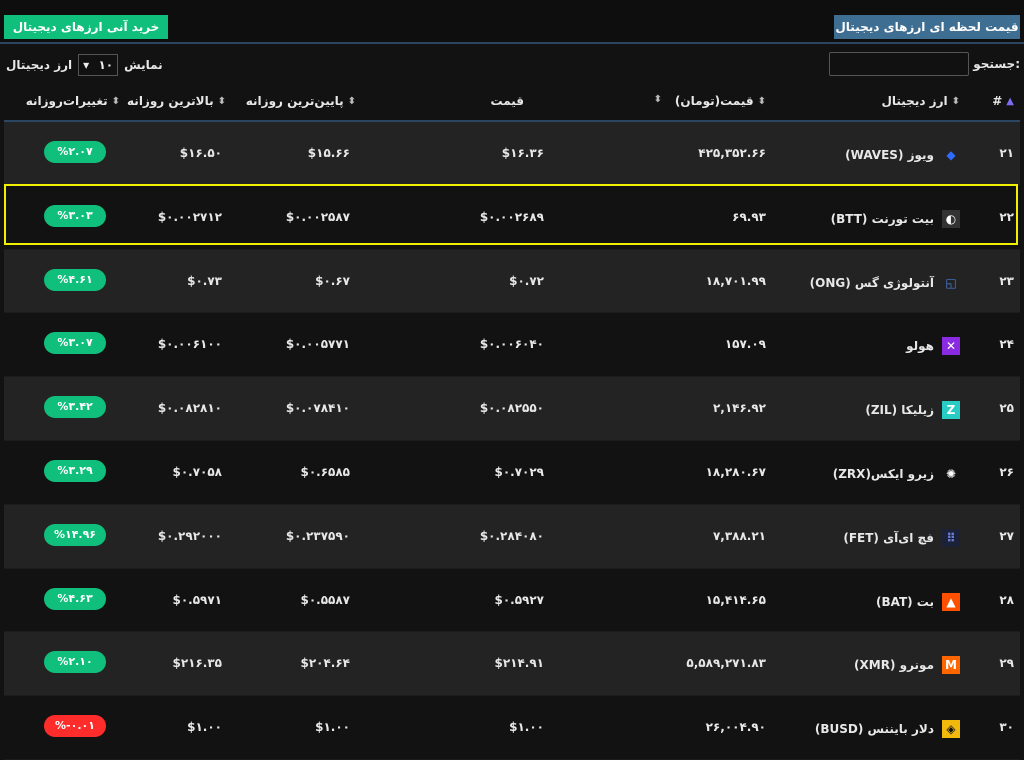 This screenshot has height=760, width=1024. I want to click on daily-high: $۰.۰۰۶۱۰۰, so click(189, 344).